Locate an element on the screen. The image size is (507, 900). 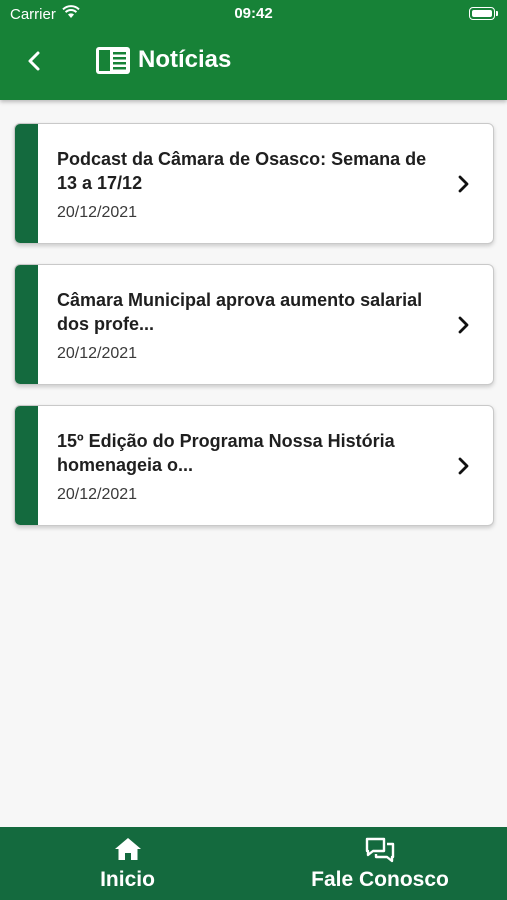
status-time: 09:42 is located at coordinates (253, 13).